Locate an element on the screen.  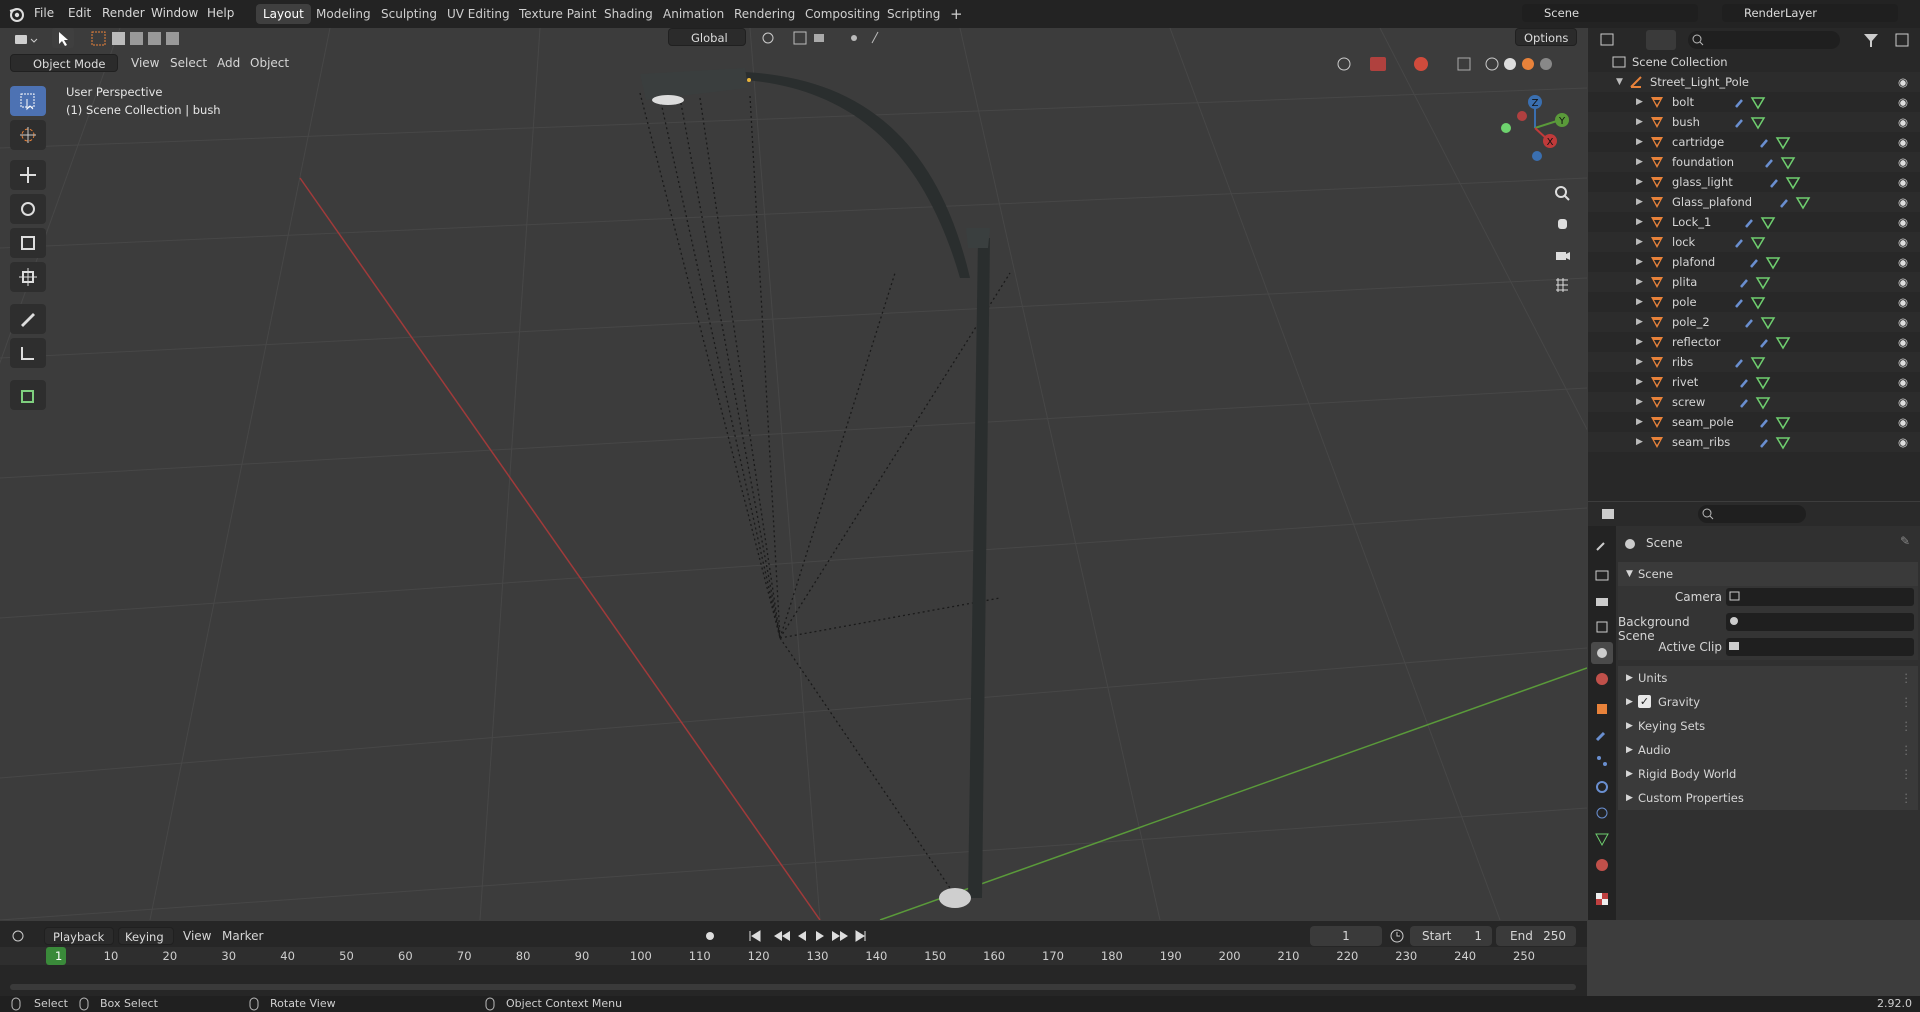
tab-scripting: Scripting is located at coordinates (913, 14).